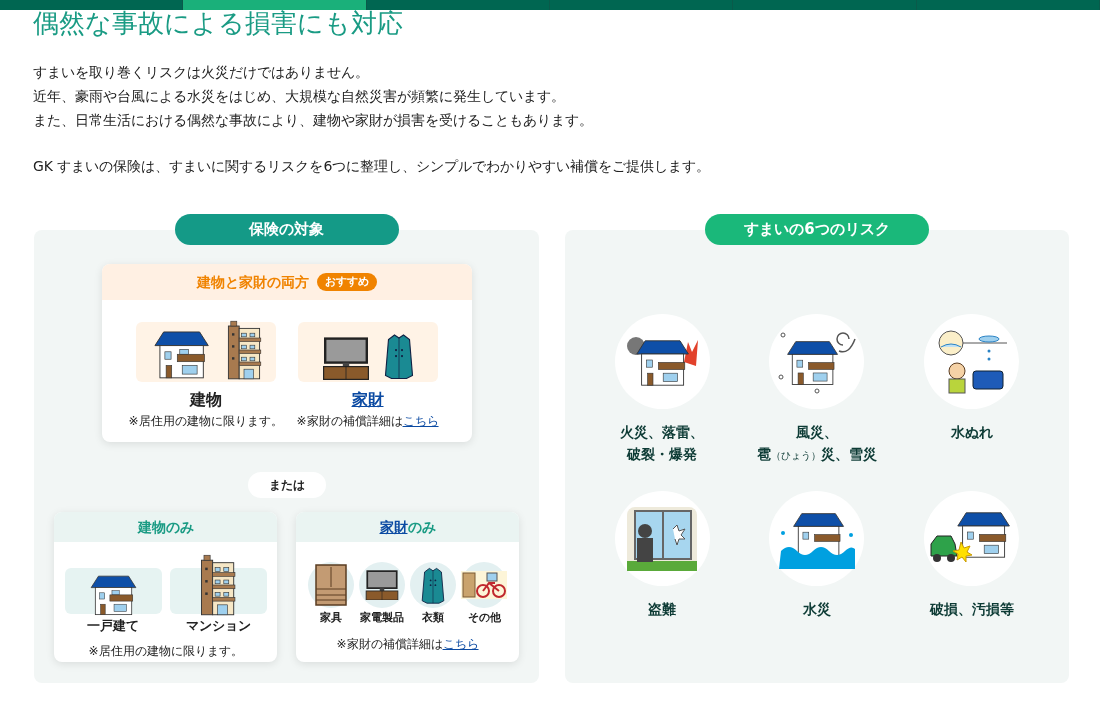 This screenshot has height=704, width=1100. What do you see at coordinates (433, 618) in the screenshot?
I see `item-label: 衣類` at bounding box center [433, 618].